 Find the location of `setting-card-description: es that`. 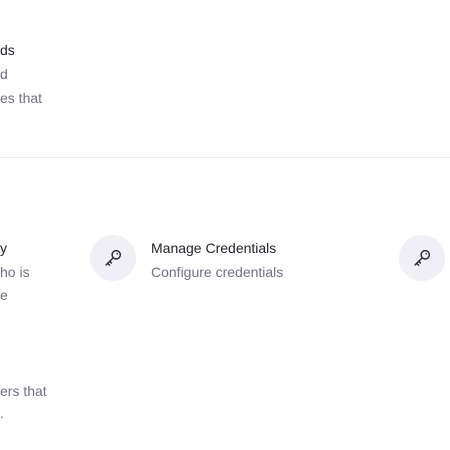

setting-card-description: es that is located at coordinates (21, 98).